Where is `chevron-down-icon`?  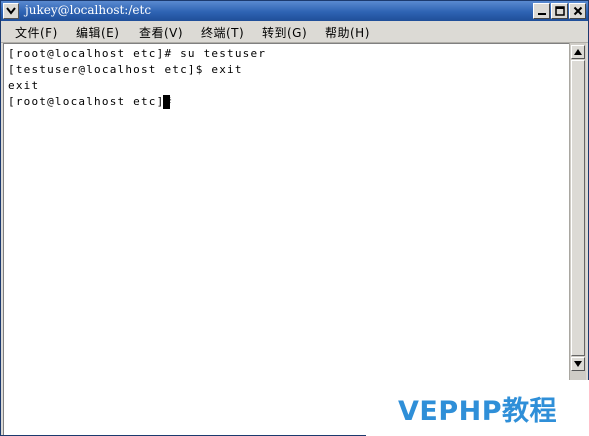
chevron-down-icon is located at coordinates (11, 11).